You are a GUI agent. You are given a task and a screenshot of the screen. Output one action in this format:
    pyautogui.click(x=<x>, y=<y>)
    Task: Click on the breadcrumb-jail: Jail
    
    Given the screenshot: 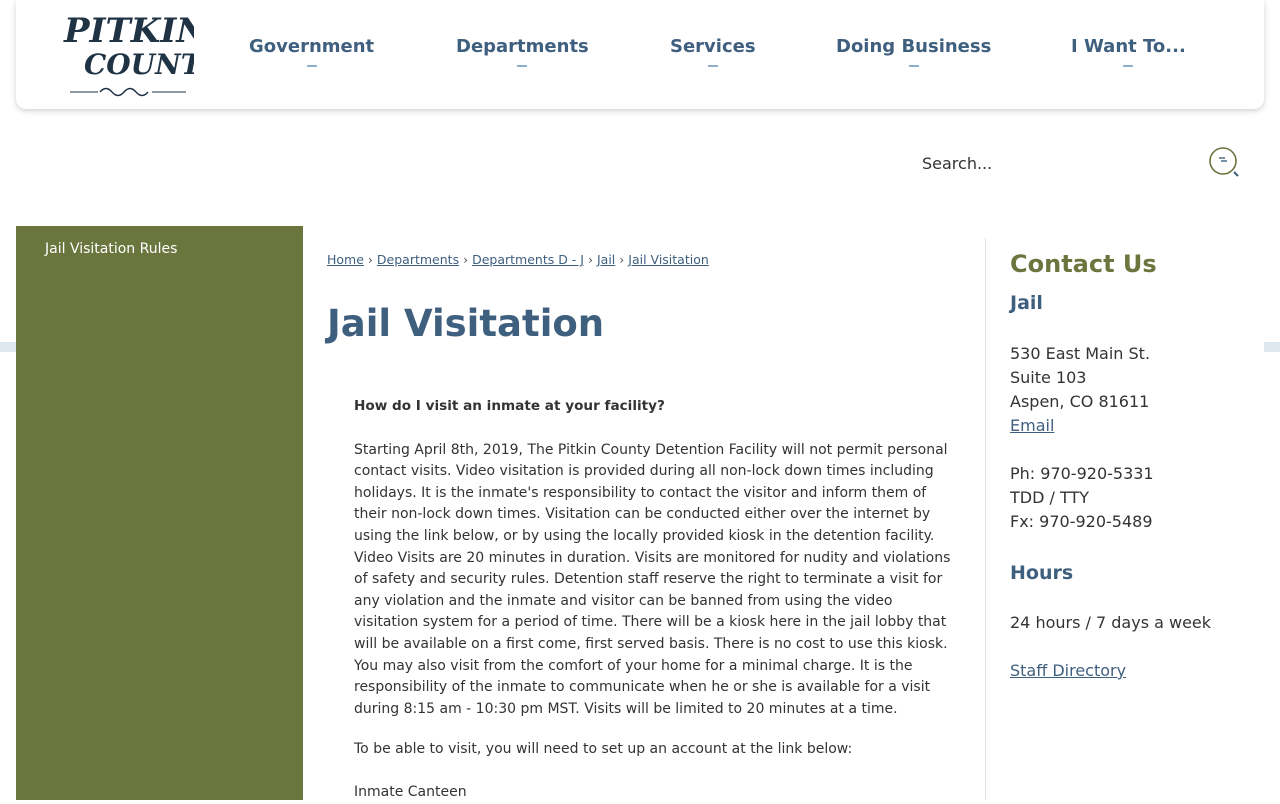 What is the action you would take?
    pyautogui.click(x=606, y=259)
    